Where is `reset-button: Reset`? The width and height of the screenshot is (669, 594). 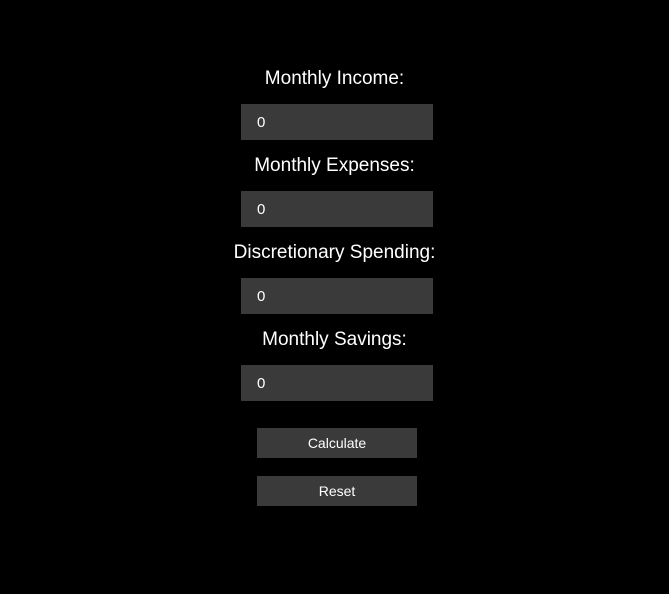
reset-button: Reset is located at coordinates (337, 491).